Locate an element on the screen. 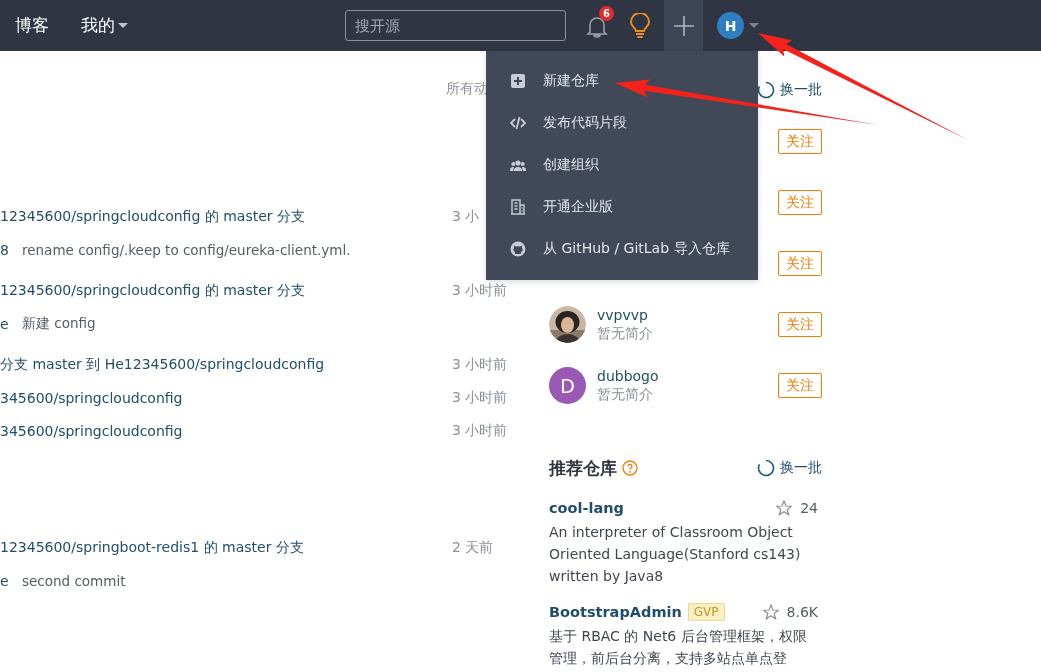 This screenshot has height=672, width=1041. people-icon is located at coordinates (518, 165).